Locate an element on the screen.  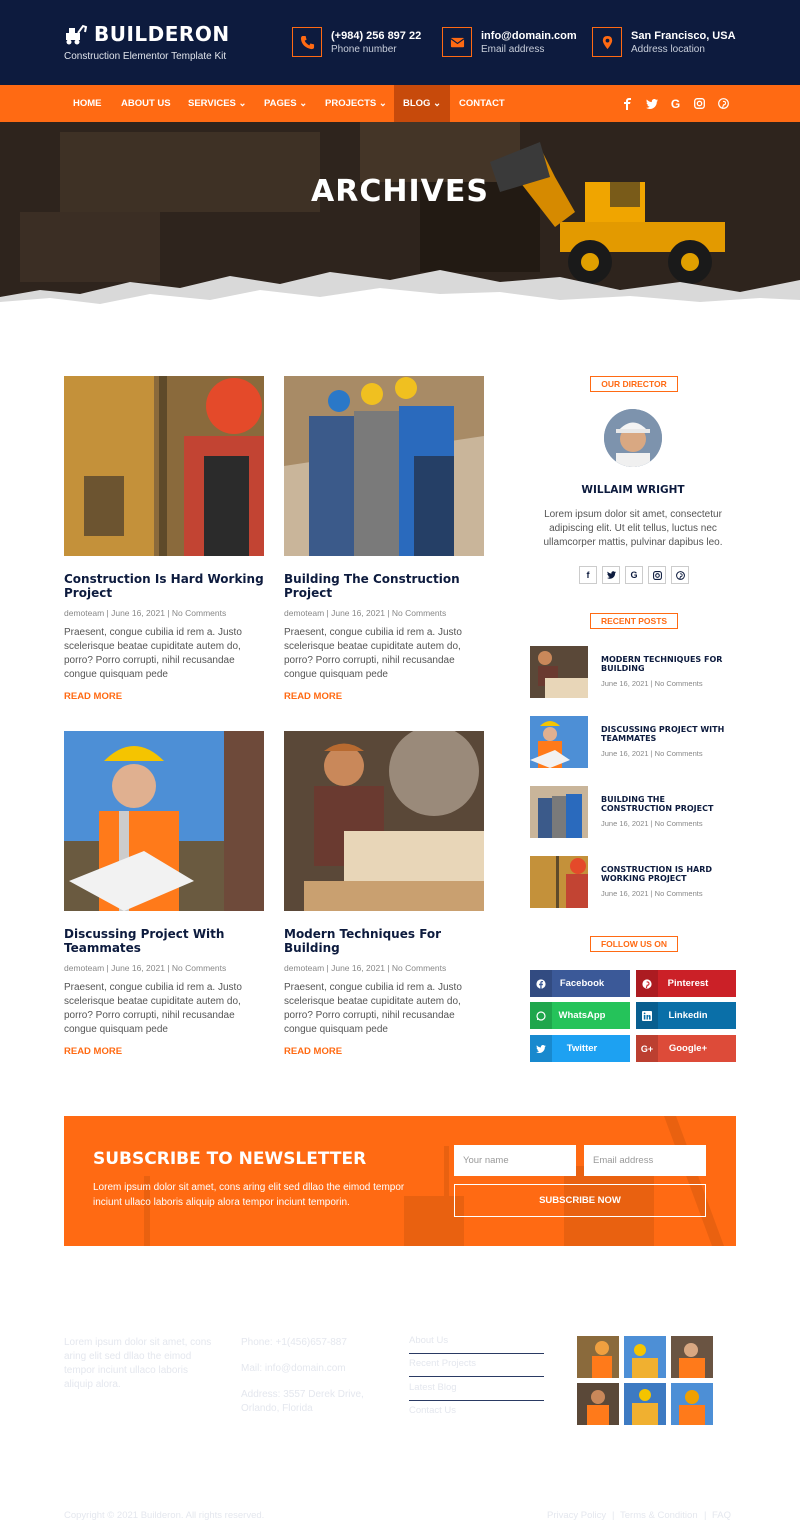
nav-pages: PAGES ⌄ is located at coordinates (285, 103).